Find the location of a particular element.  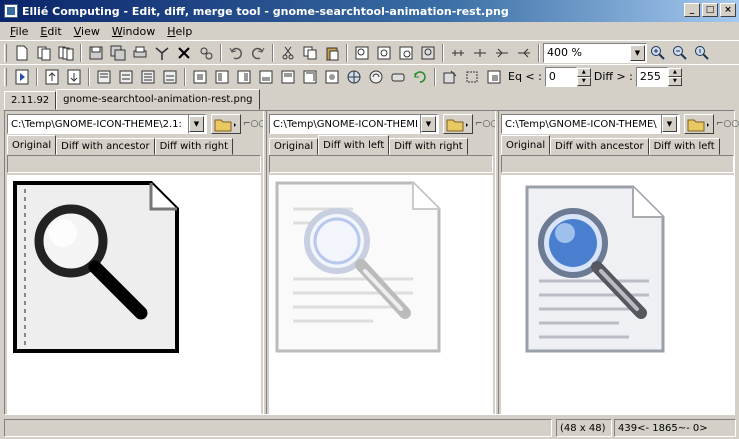

close-button: × is located at coordinates (728, 10).